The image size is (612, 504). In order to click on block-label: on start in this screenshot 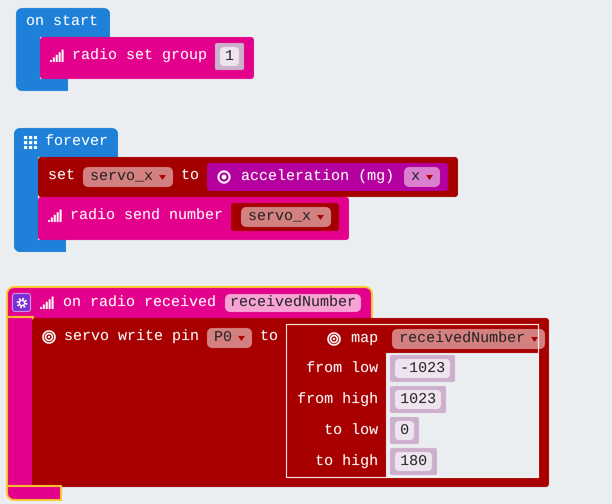, I will do `click(62, 22)`.